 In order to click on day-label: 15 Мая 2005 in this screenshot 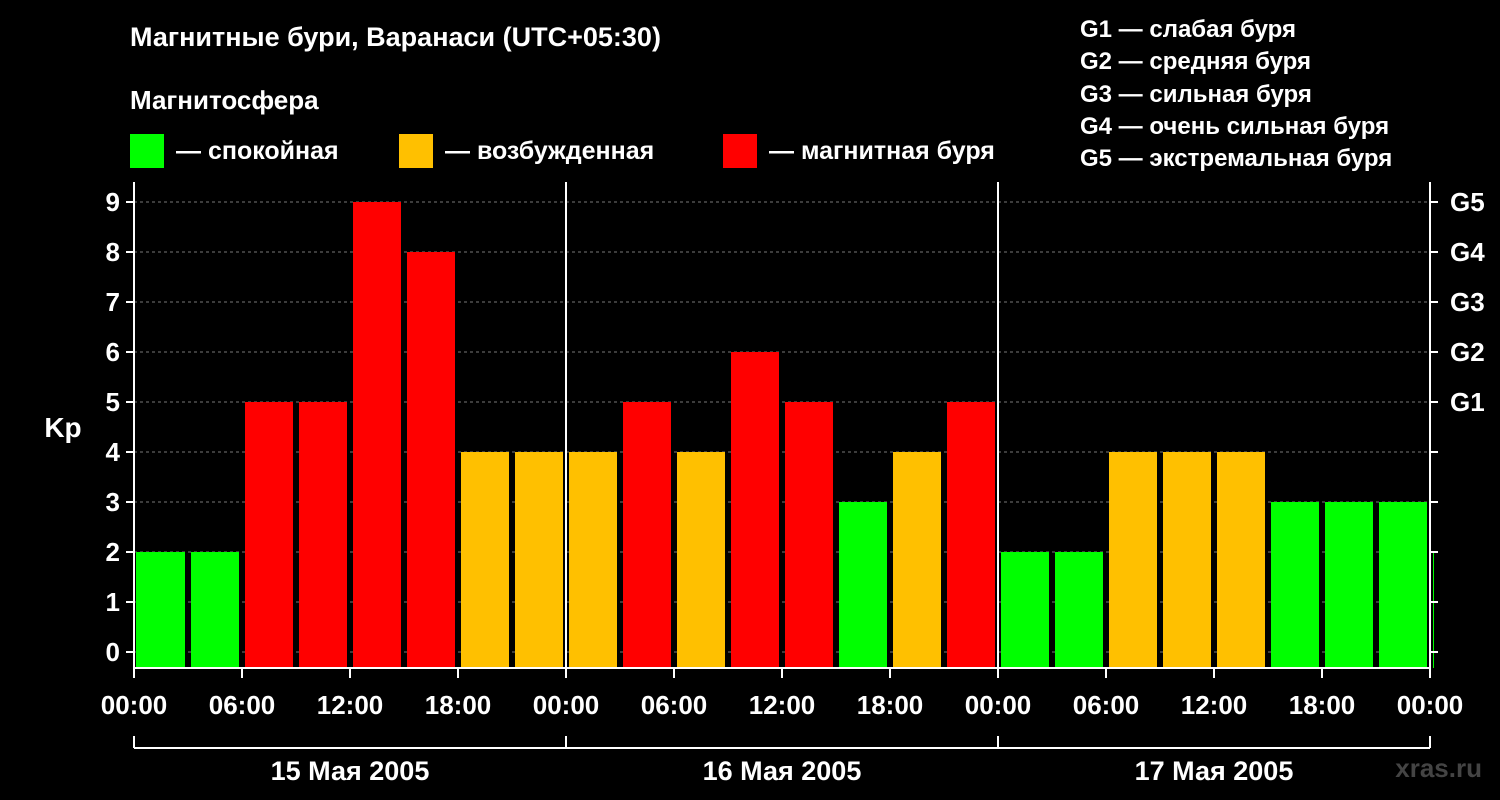, I will do `click(350, 771)`.